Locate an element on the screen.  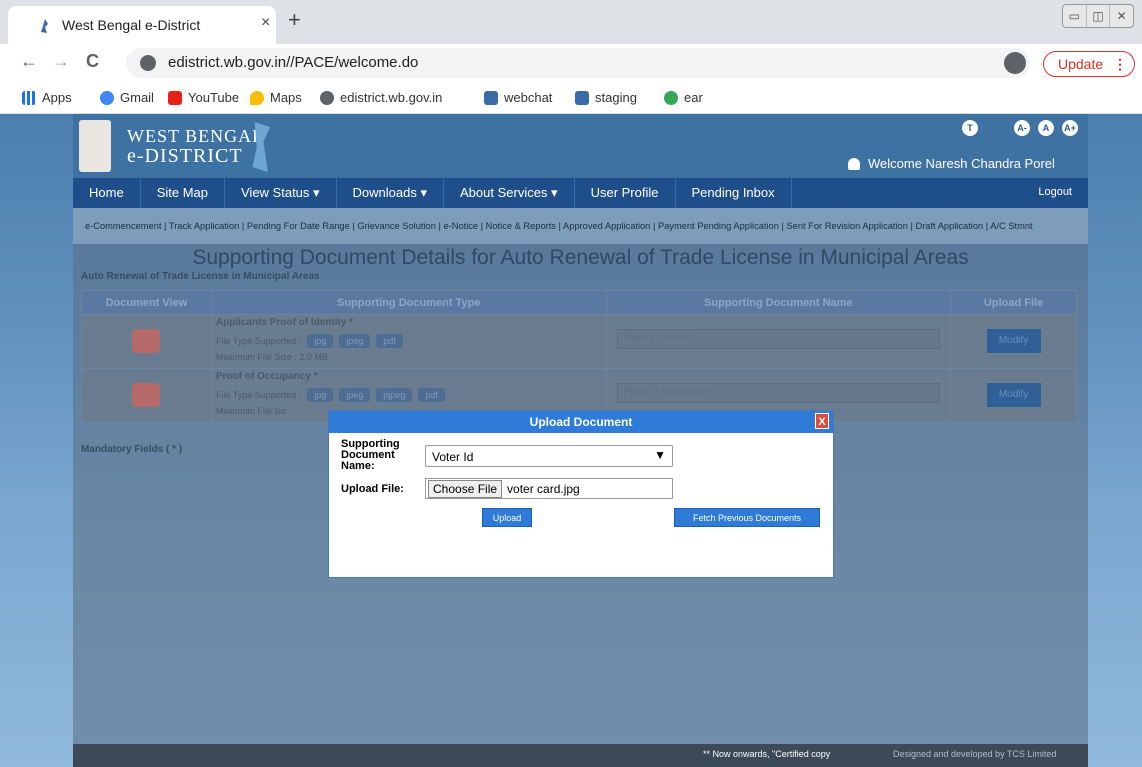
nav-user-profile: User Profile is located at coordinates (625, 193).